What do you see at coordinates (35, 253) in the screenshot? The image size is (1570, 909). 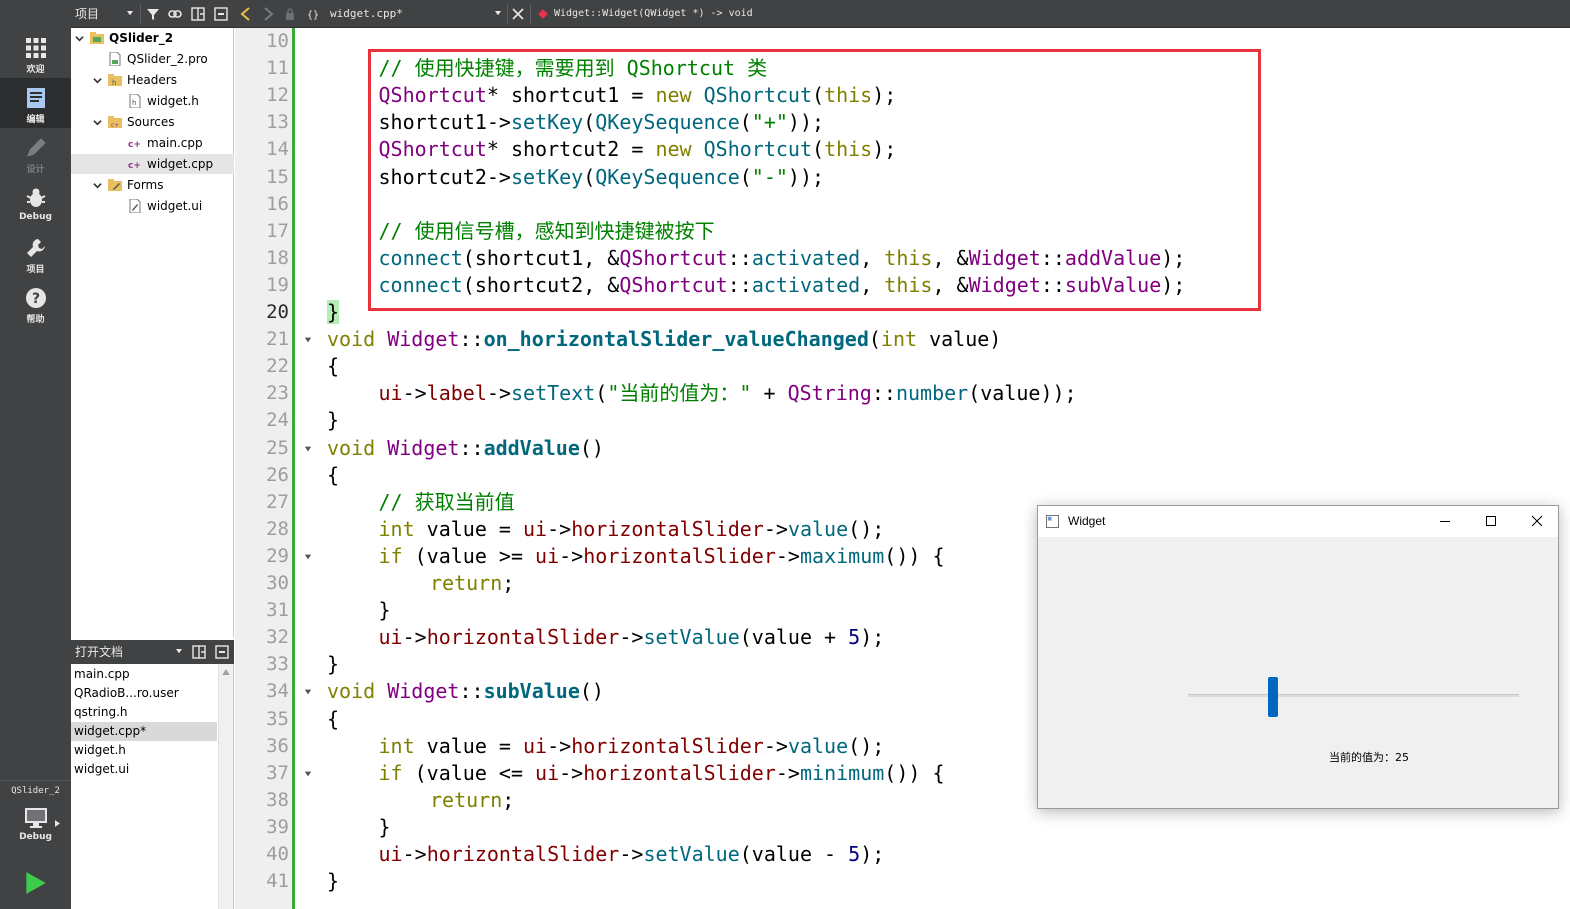 I see `mode-projects-button: 项目` at bounding box center [35, 253].